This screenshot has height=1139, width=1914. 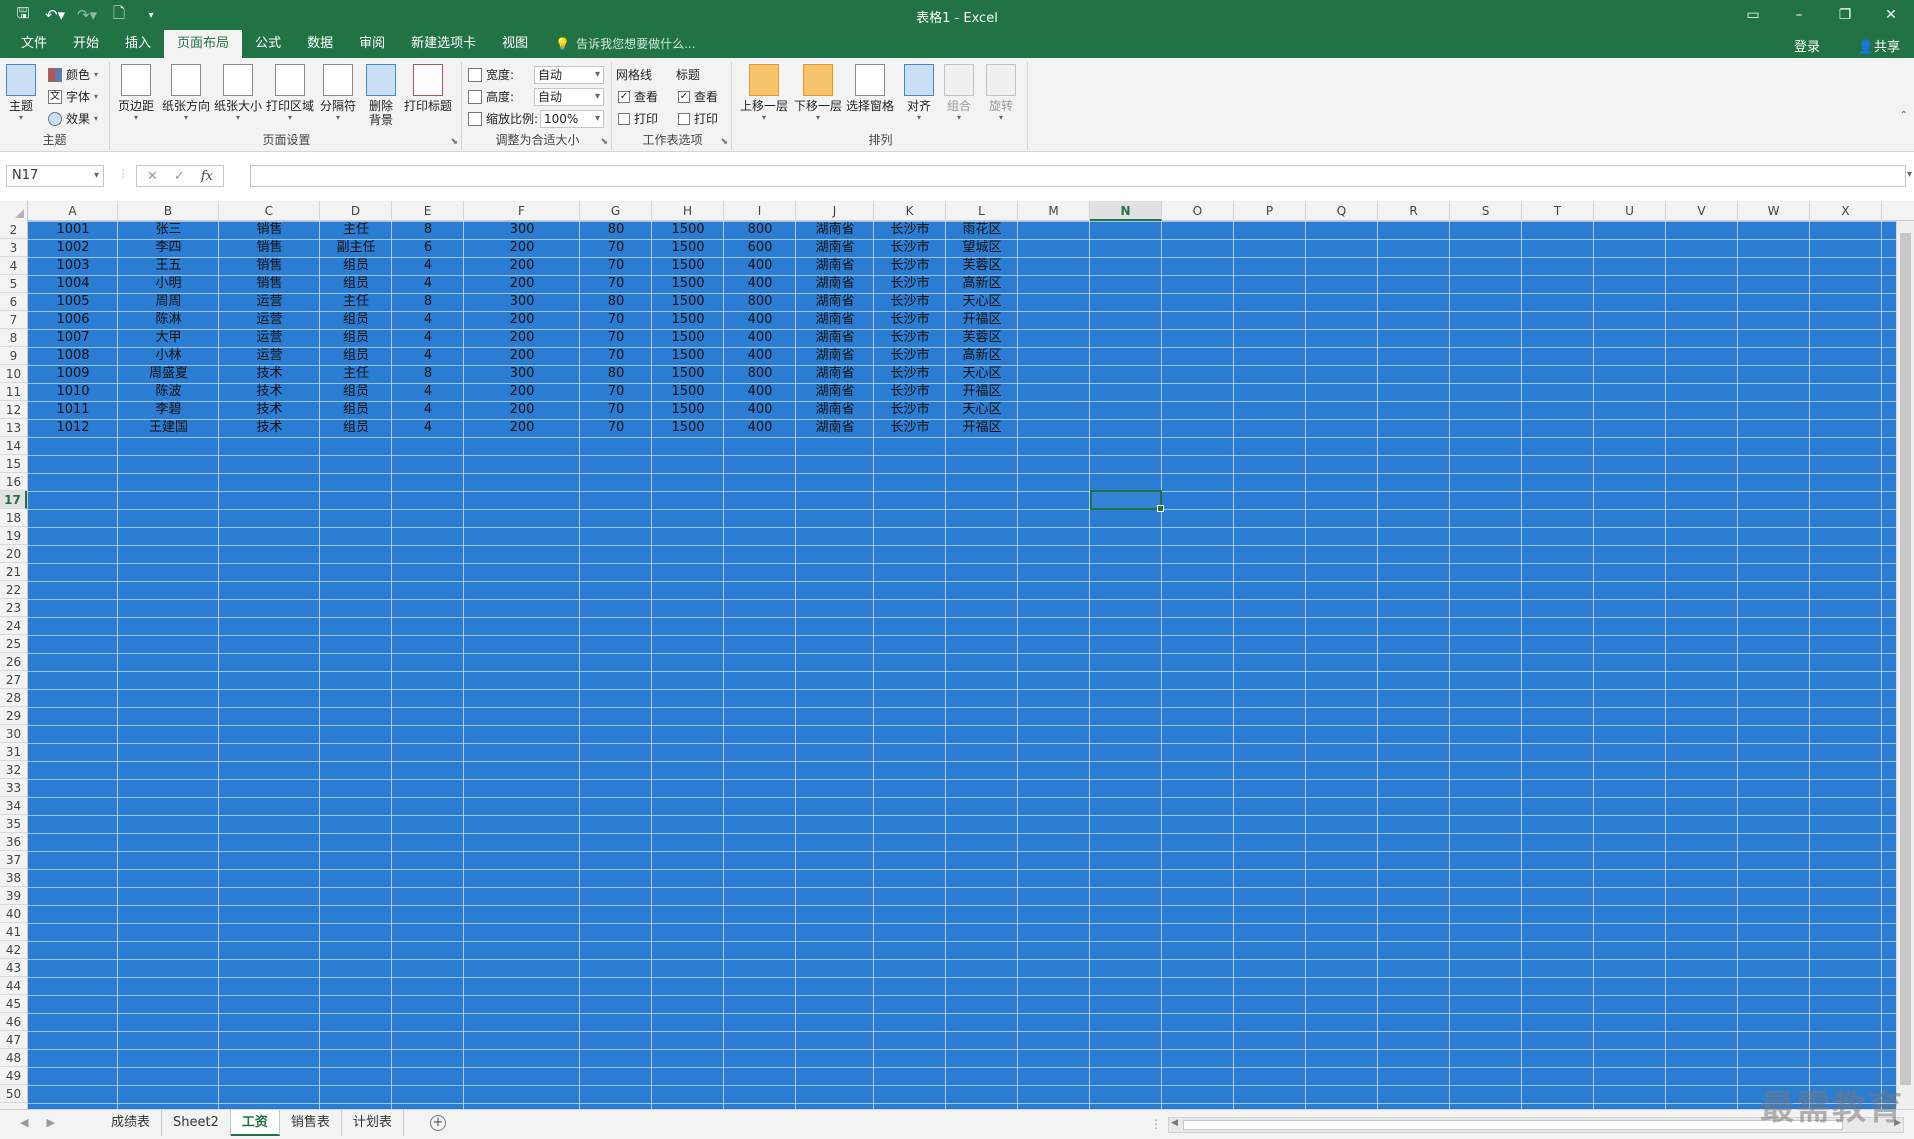 I want to click on cell: 雨花区, so click(x=982, y=230).